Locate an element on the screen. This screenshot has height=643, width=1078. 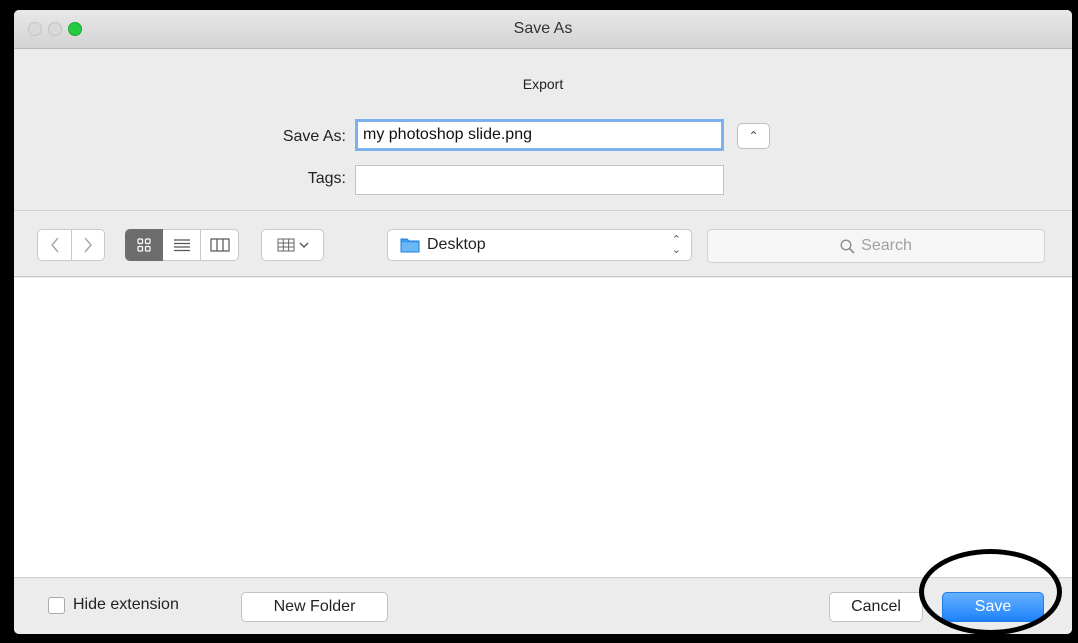
icon-view-button is located at coordinates (144, 245).